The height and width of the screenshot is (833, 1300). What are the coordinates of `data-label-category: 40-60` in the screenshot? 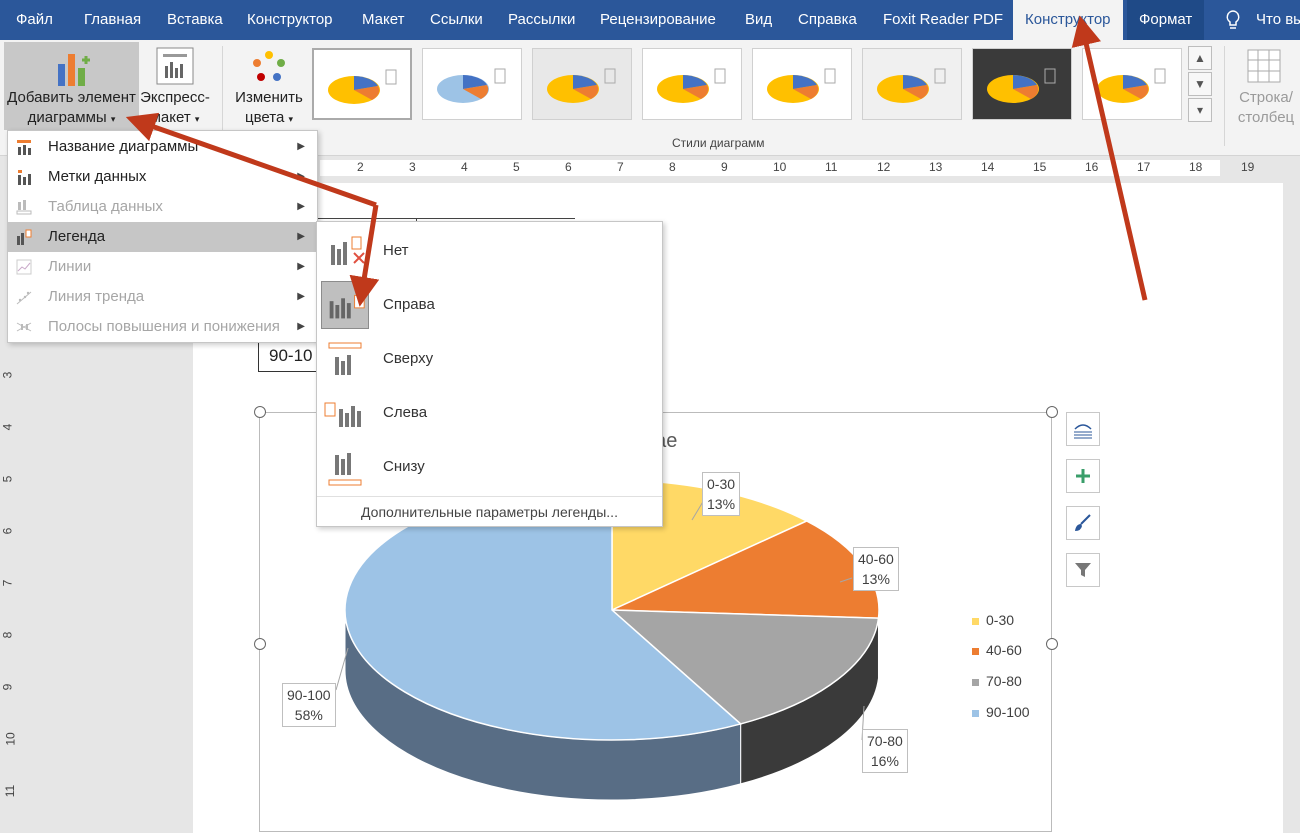 It's located at (876, 559).